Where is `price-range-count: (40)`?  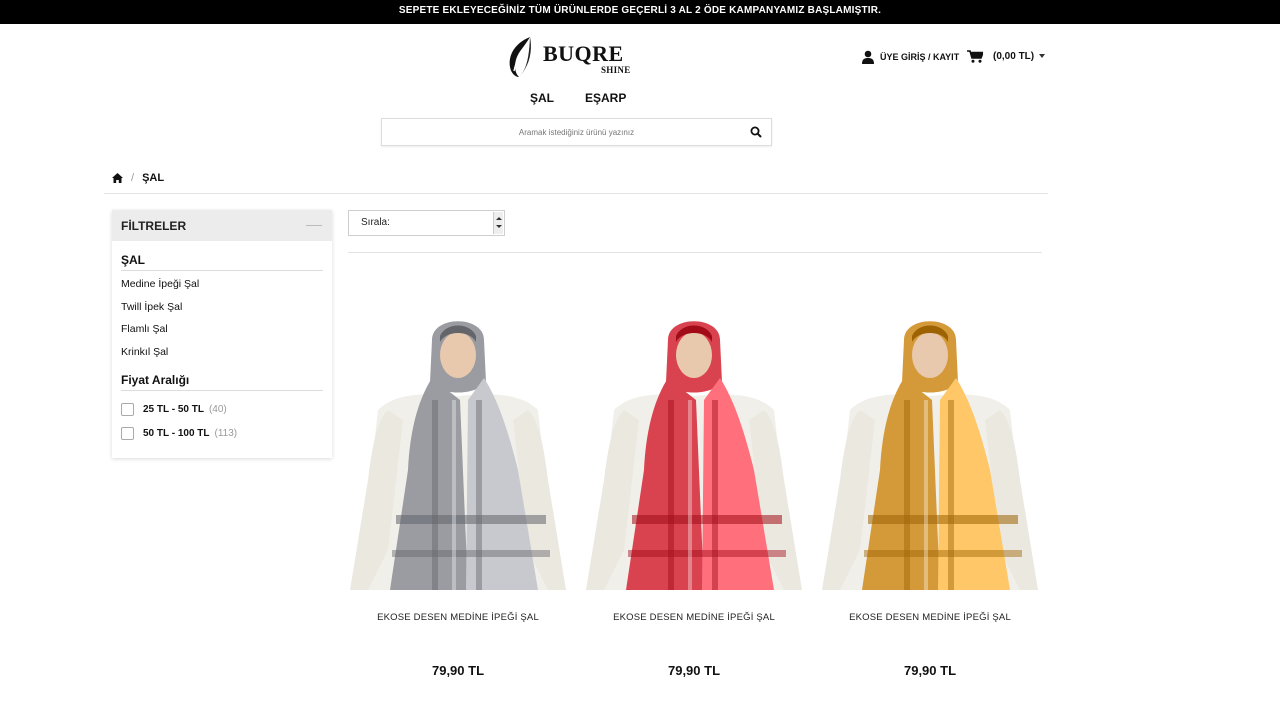
price-range-count: (40) is located at coordinates (217, 409).